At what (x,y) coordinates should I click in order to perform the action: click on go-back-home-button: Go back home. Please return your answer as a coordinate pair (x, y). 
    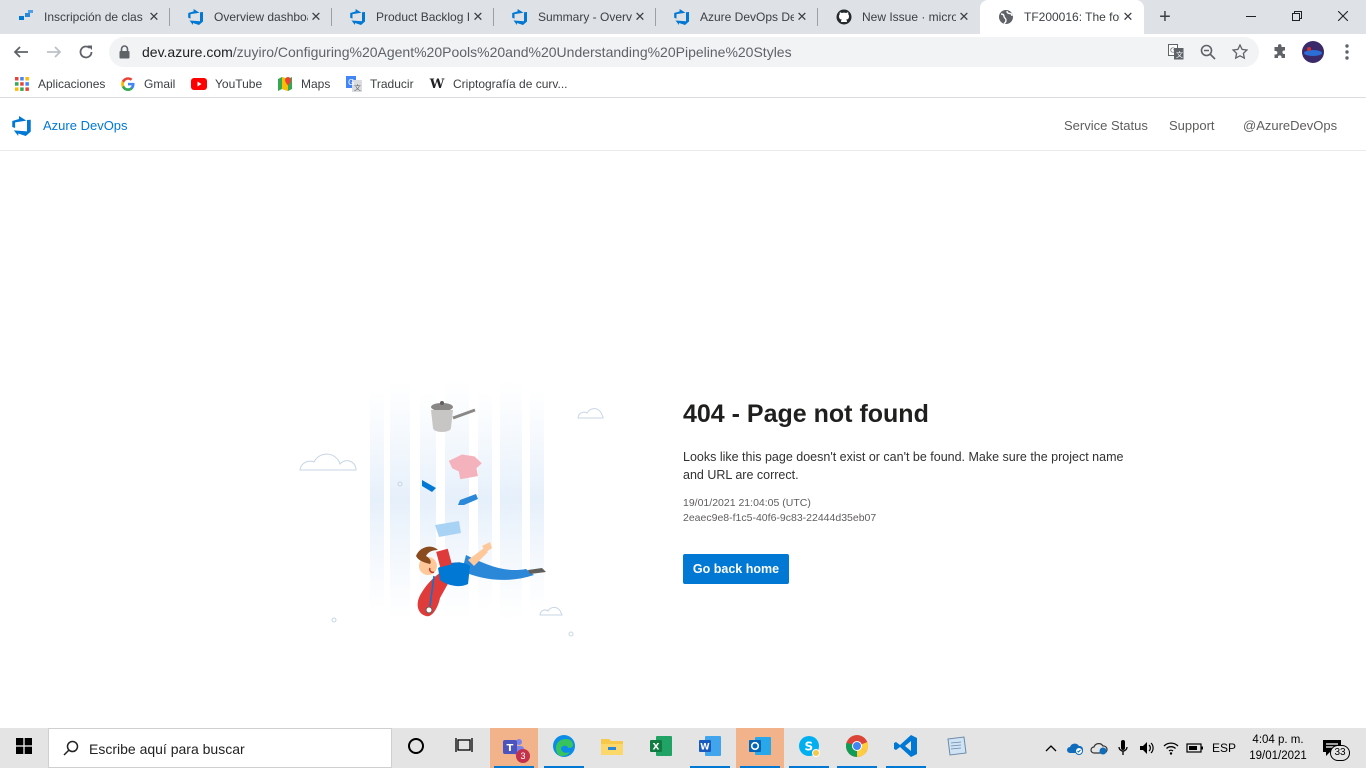
    Looking at the image, I should click on (736, 569).